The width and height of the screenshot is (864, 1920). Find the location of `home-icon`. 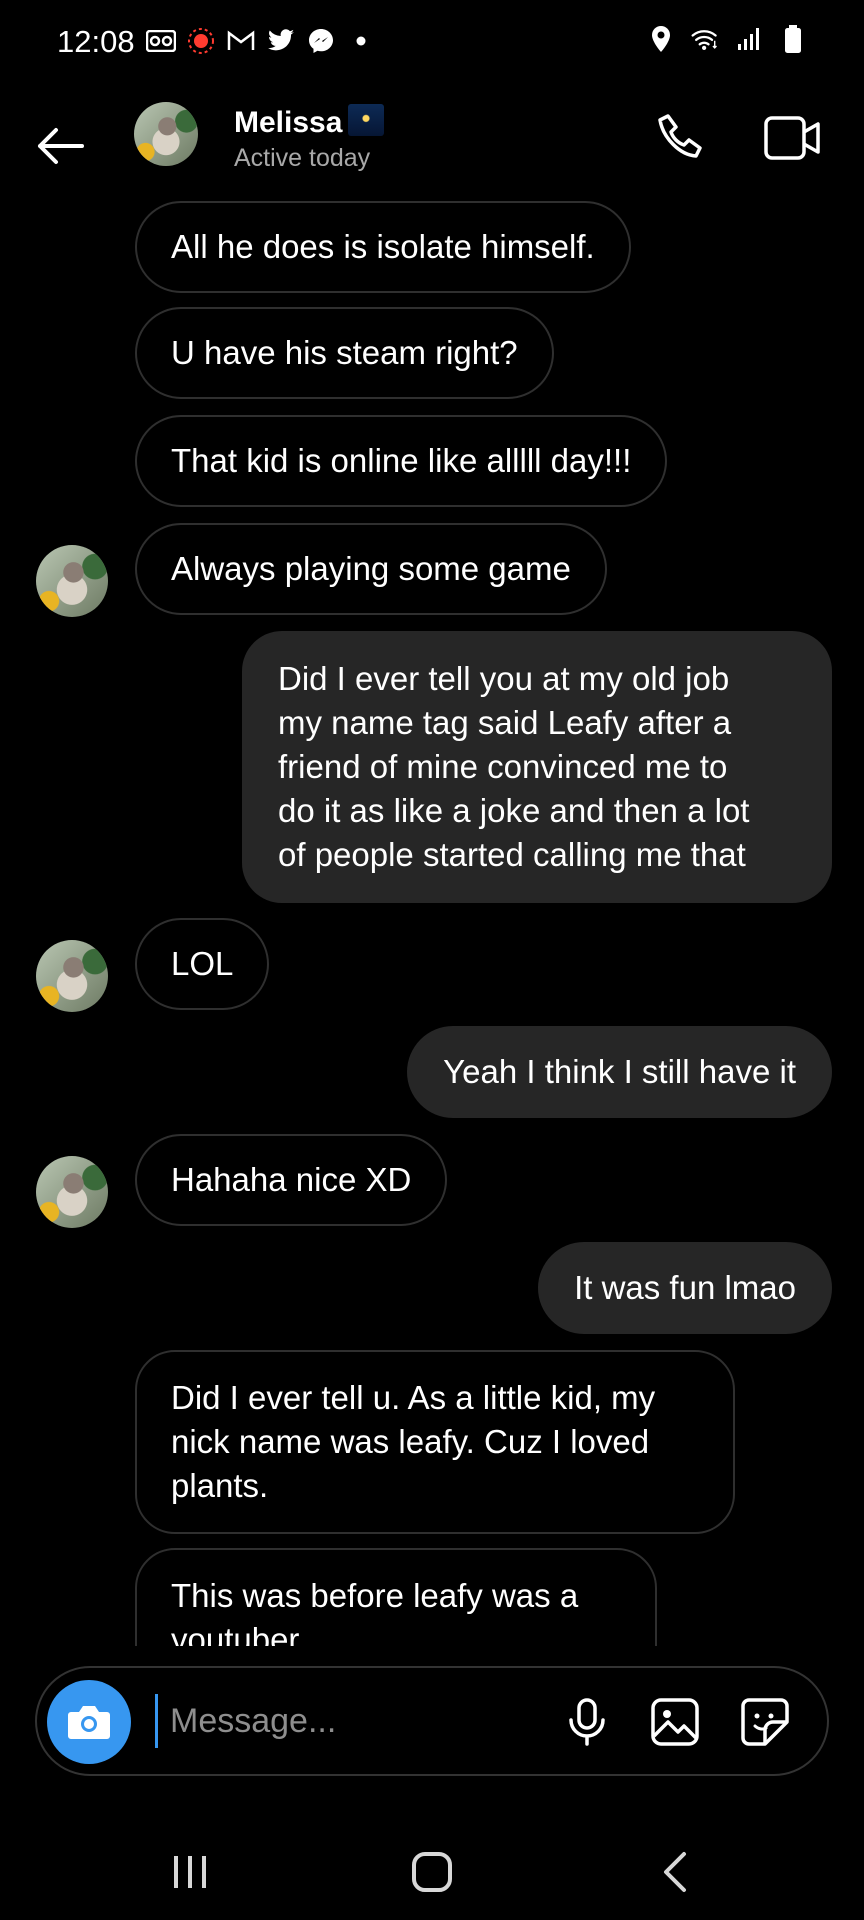

home-icon is located at coordinates (432, 1872).